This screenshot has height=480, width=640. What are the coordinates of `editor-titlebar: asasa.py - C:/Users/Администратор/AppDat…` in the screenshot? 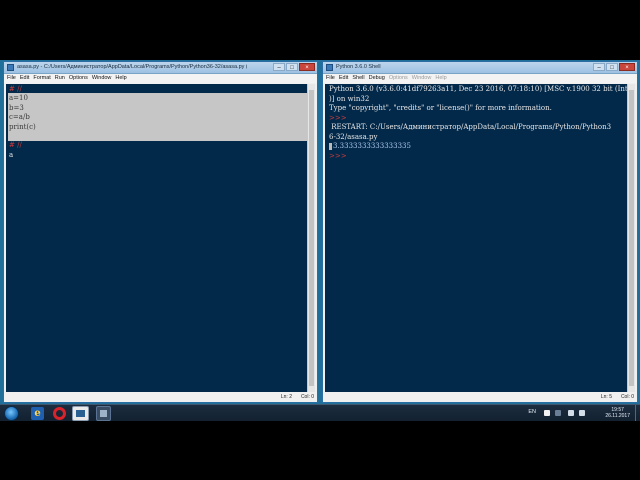 It's located at (160, 68).